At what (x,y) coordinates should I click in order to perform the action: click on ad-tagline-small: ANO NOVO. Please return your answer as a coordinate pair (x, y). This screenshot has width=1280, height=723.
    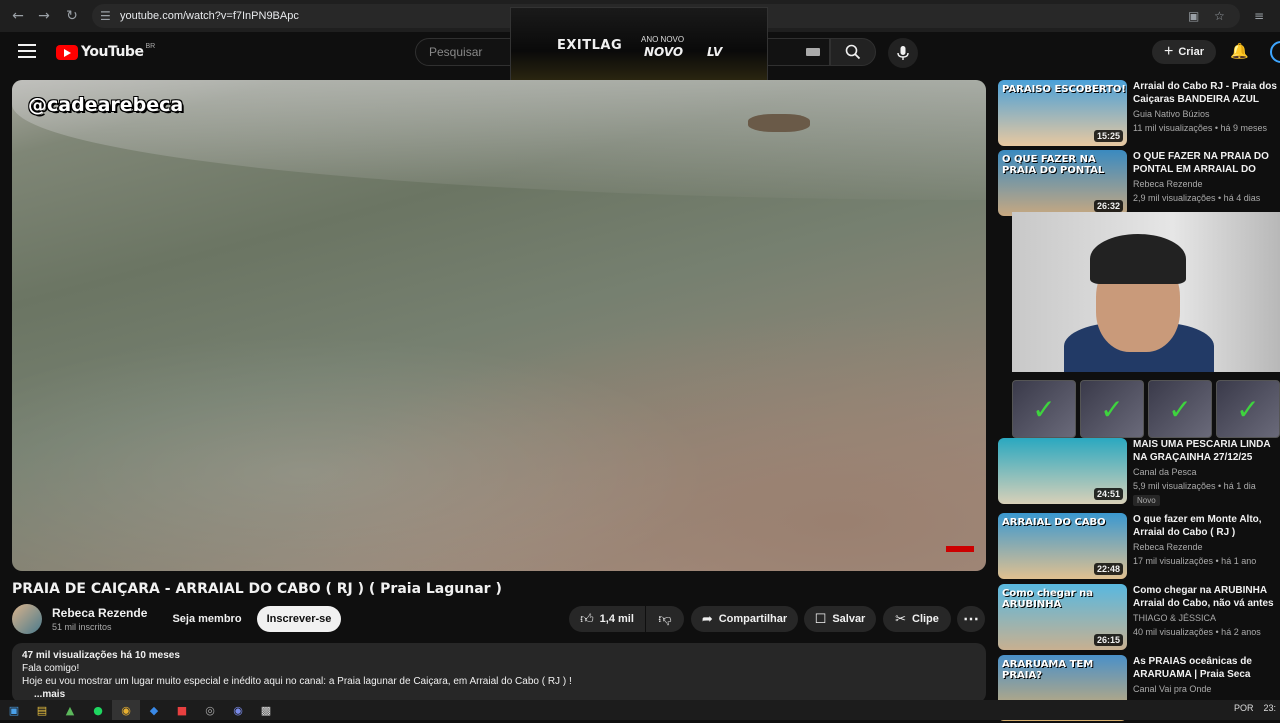
    Looking at the image, I should click on (663, 39).